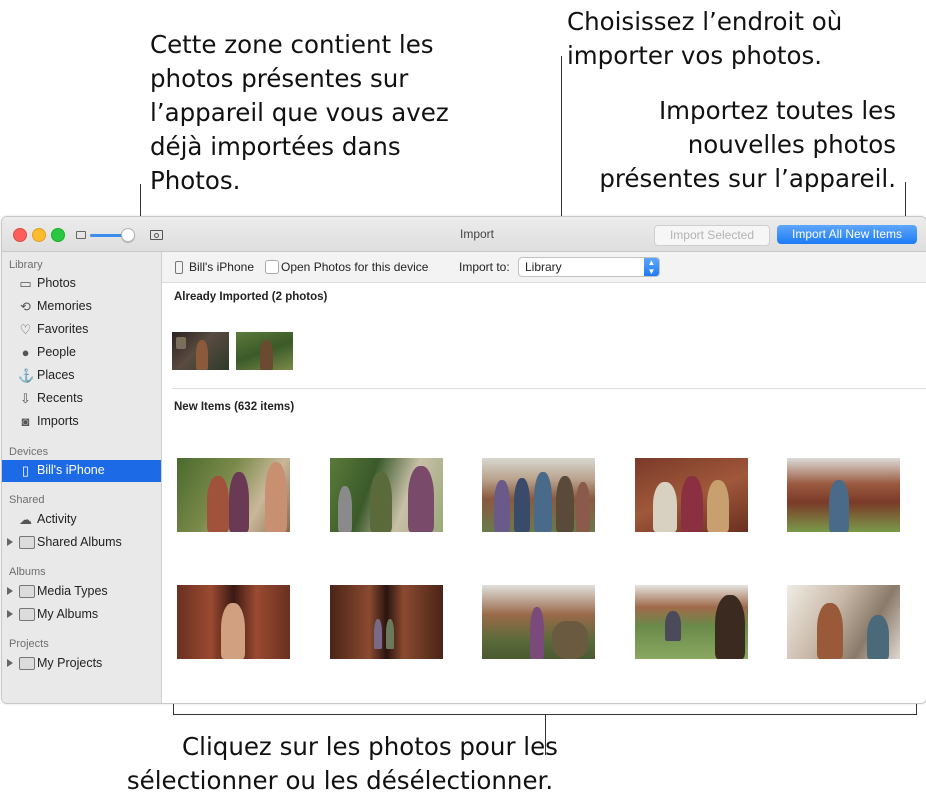 This screenshot has height=801, width=926. I want to click on sidebar-item-label: Memories, so click(64, 306).